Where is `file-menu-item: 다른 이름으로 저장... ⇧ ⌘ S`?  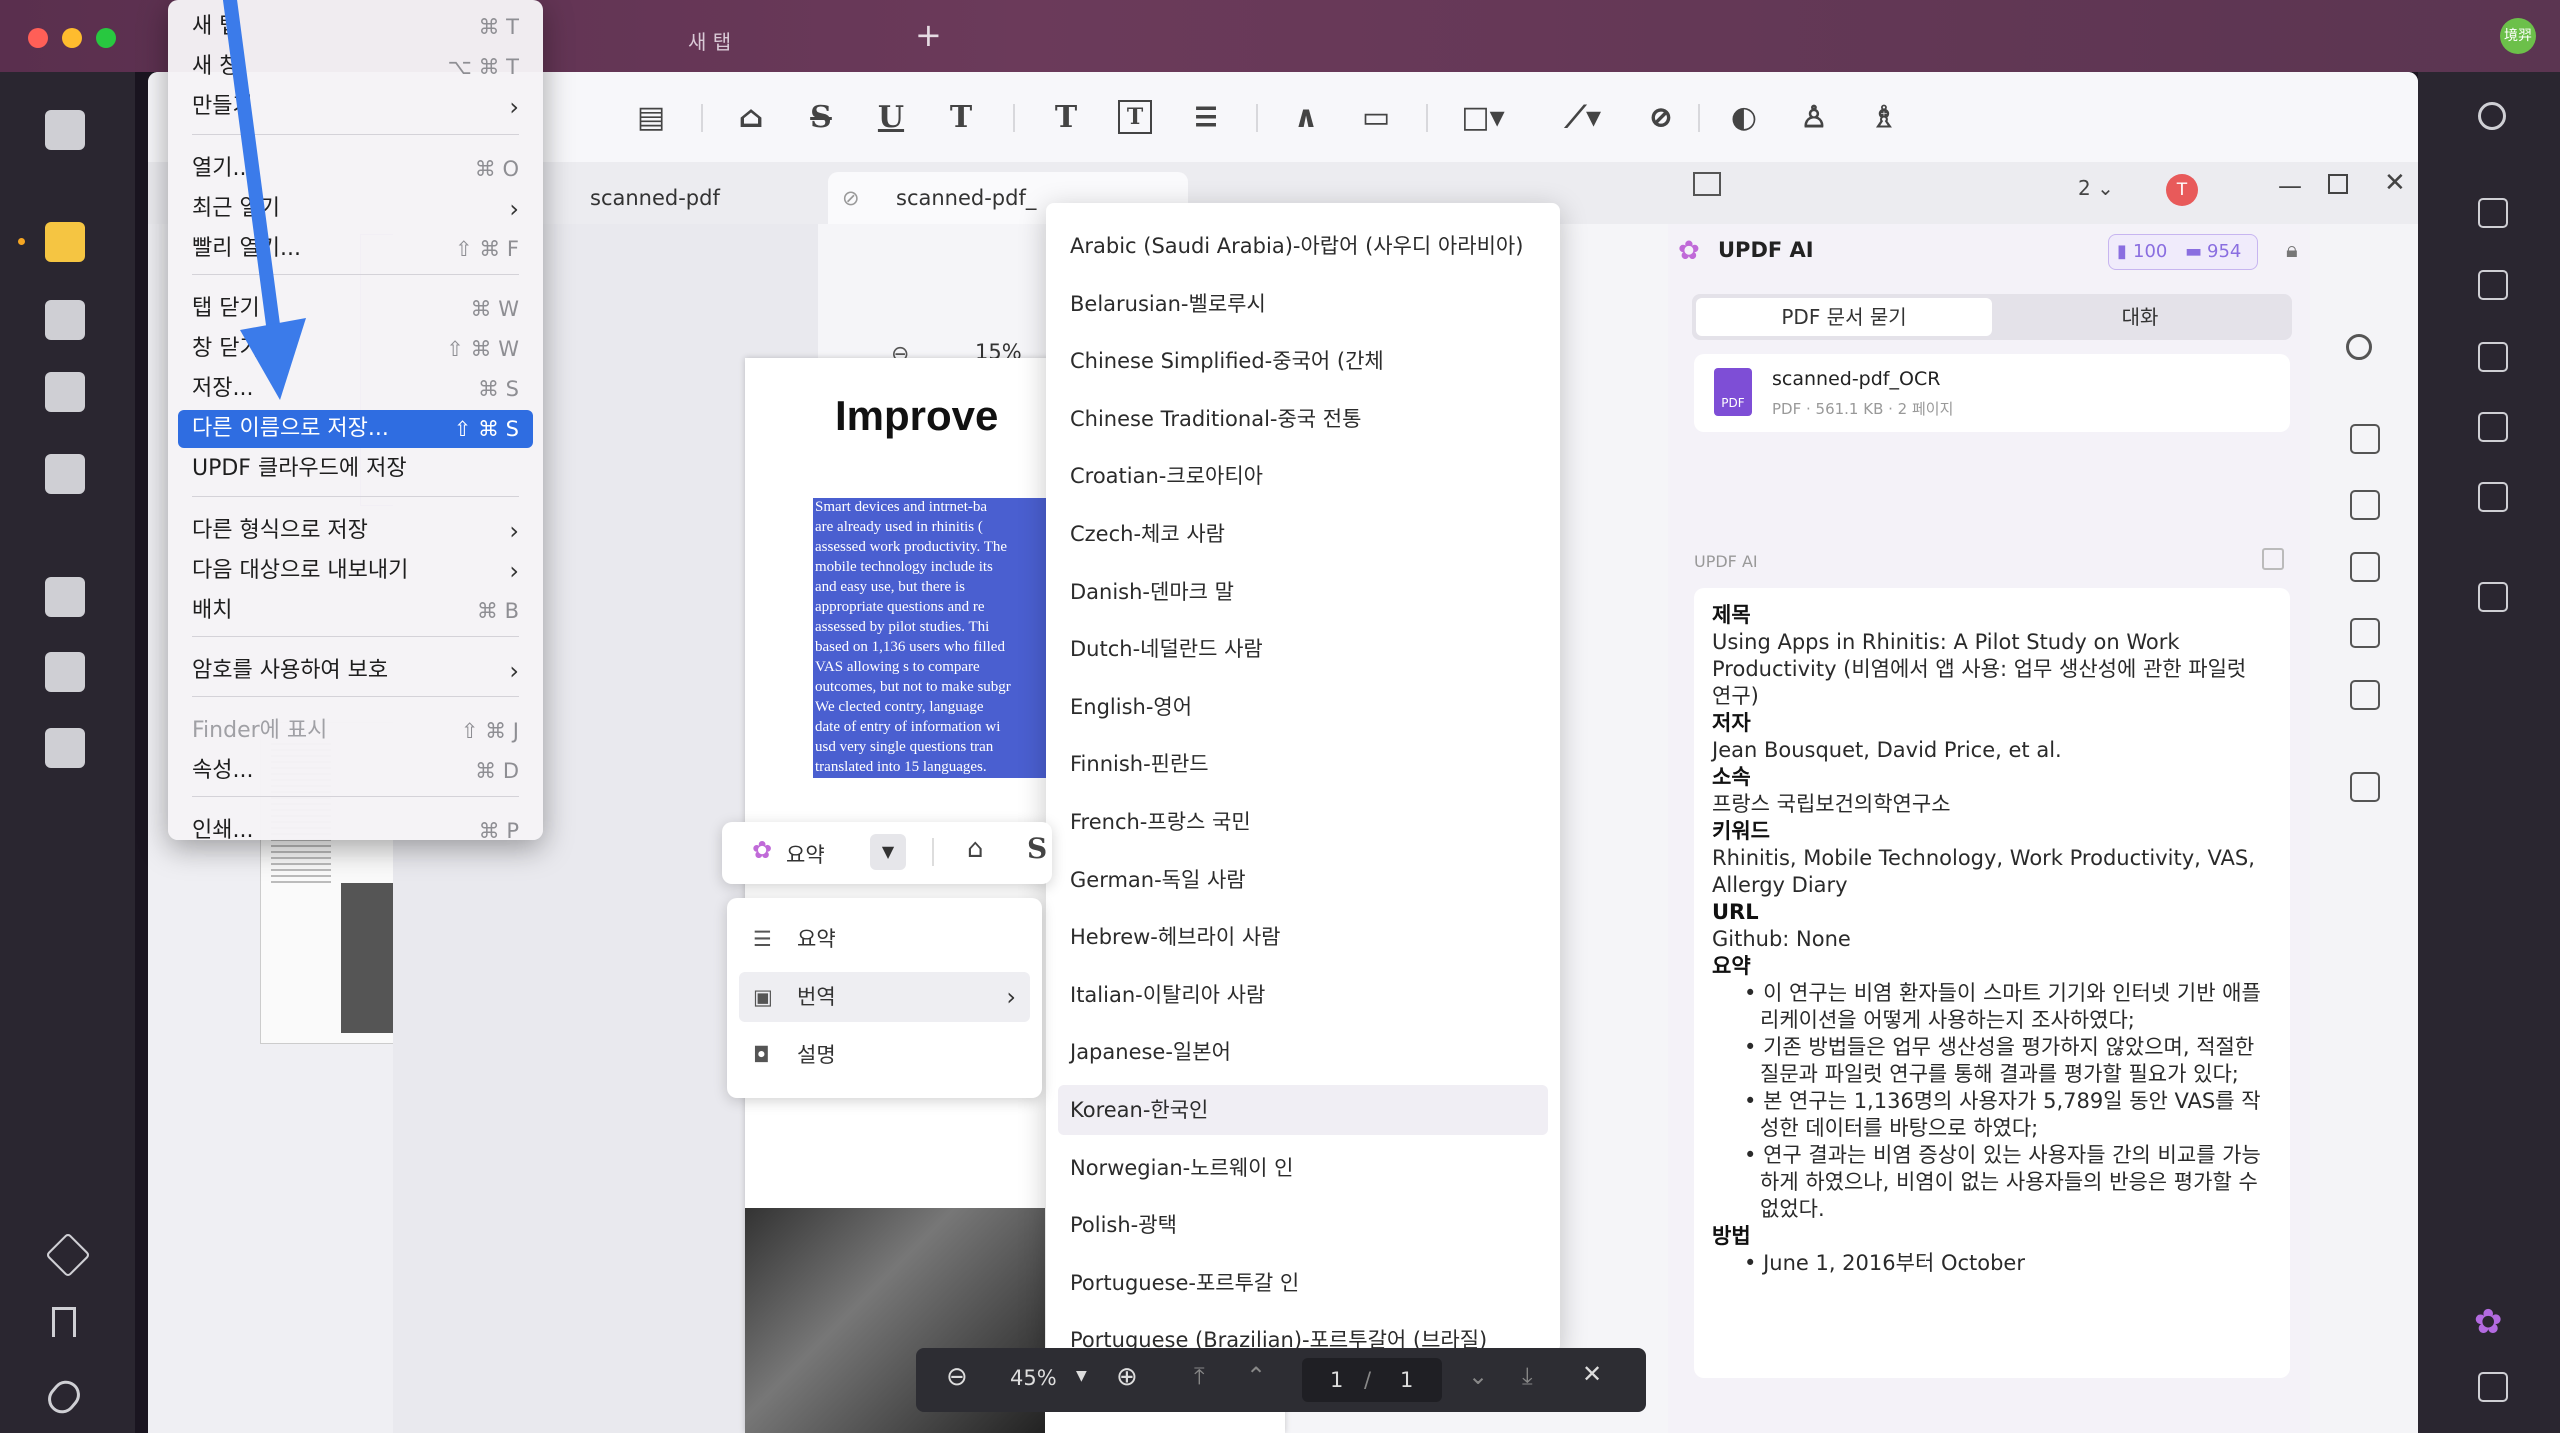 file-menu-item: 다른 이름으로 저장... ⇧ ⌘ S is located at coordinates (355, 429).